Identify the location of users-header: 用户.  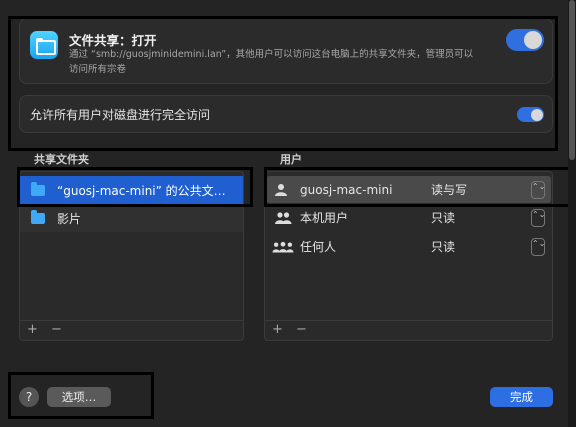
(291, 159).